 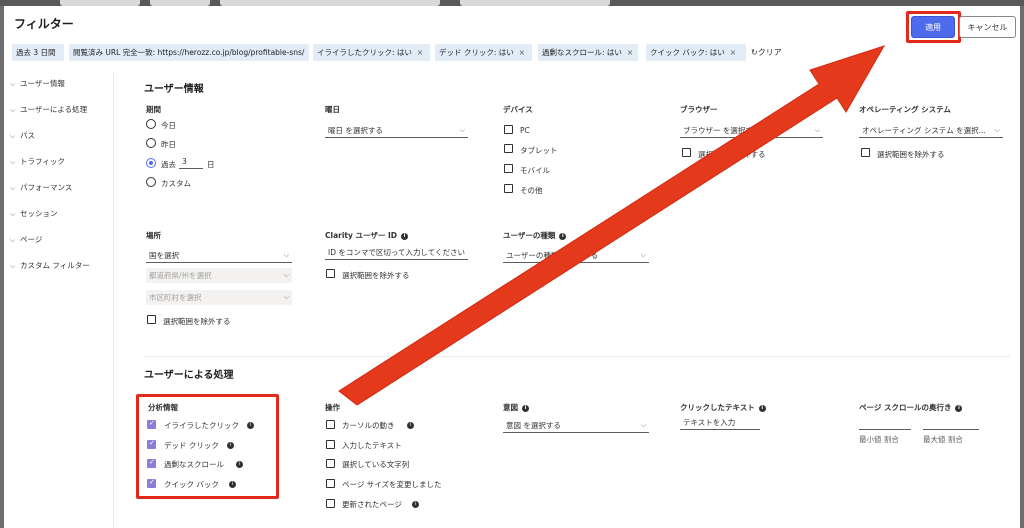 What do you see at coordinates (951, 422) in the screenshot?
I see `scroll-depth-max-input` at bounding box center [951, 422].